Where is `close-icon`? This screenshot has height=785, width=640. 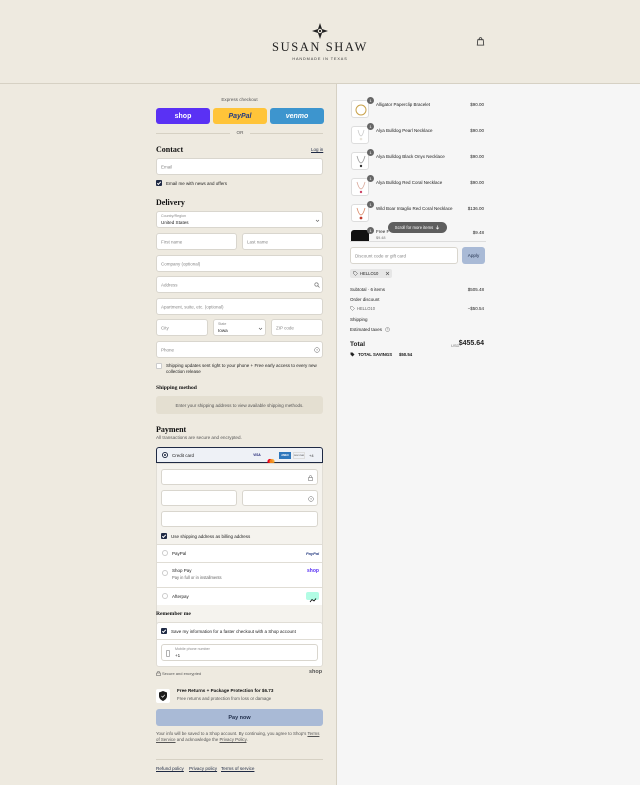 close-icon is located at coordinates (387, 273).